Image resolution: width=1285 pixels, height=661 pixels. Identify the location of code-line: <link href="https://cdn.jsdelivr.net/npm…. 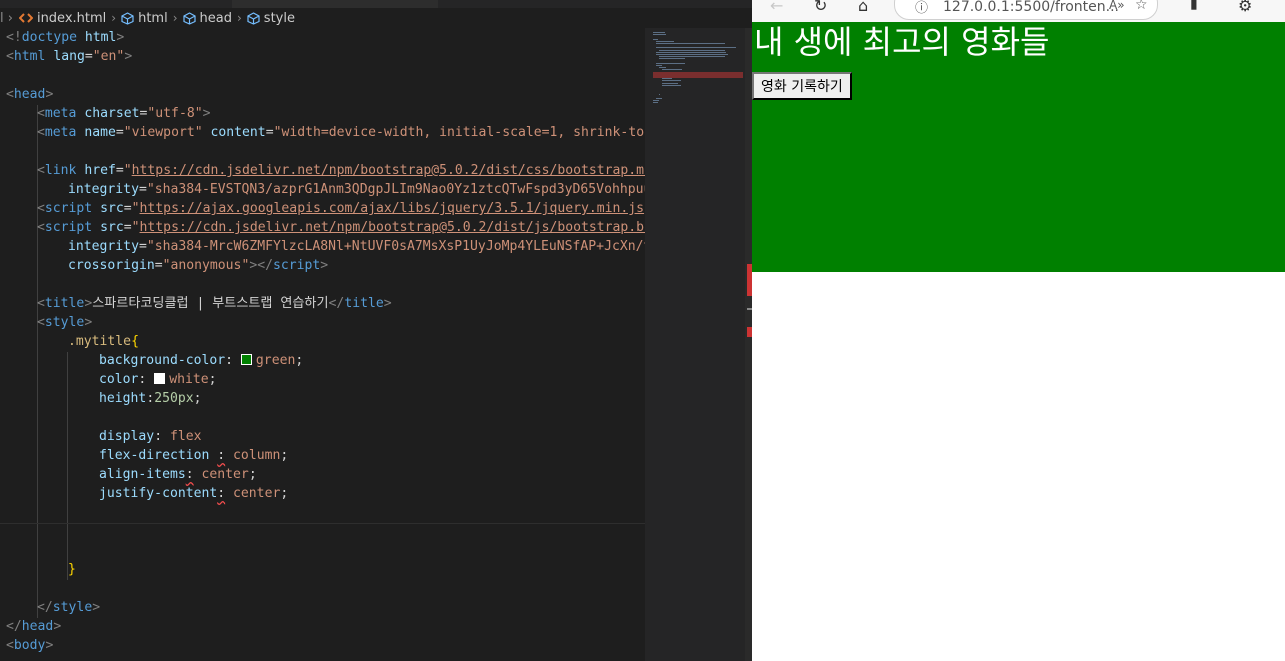
(341, 170).